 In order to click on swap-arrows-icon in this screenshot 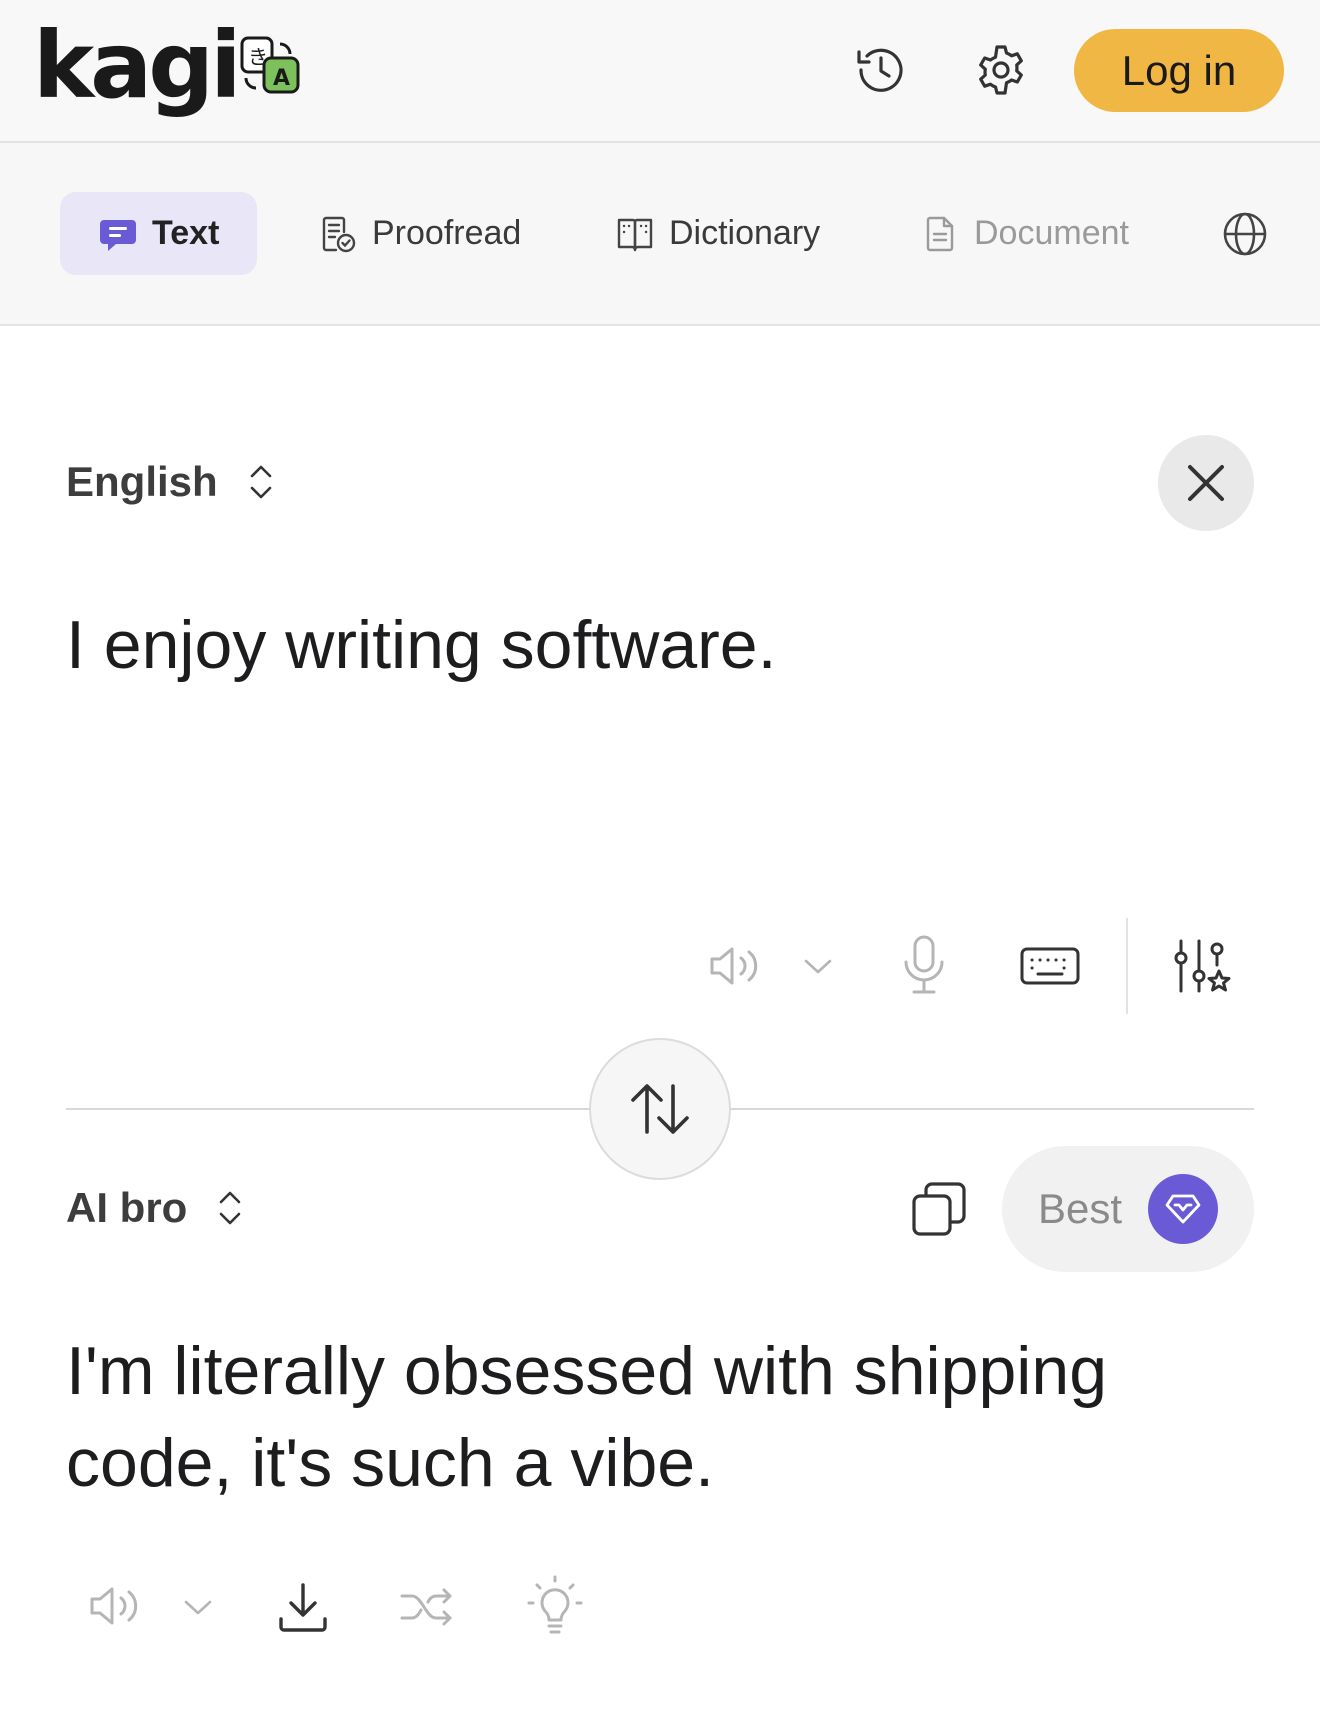, I will do `click(660, 1109)`.